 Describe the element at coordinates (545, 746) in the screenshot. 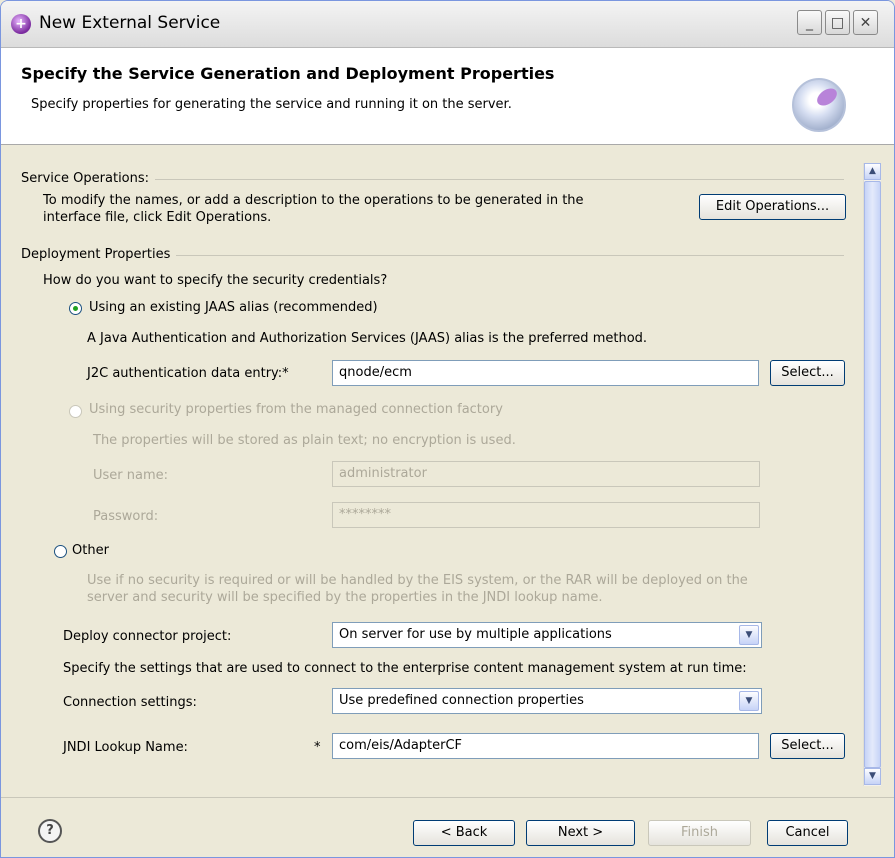

I see `jndi-lookup-input: com/eis/AdapterCF` at that location.